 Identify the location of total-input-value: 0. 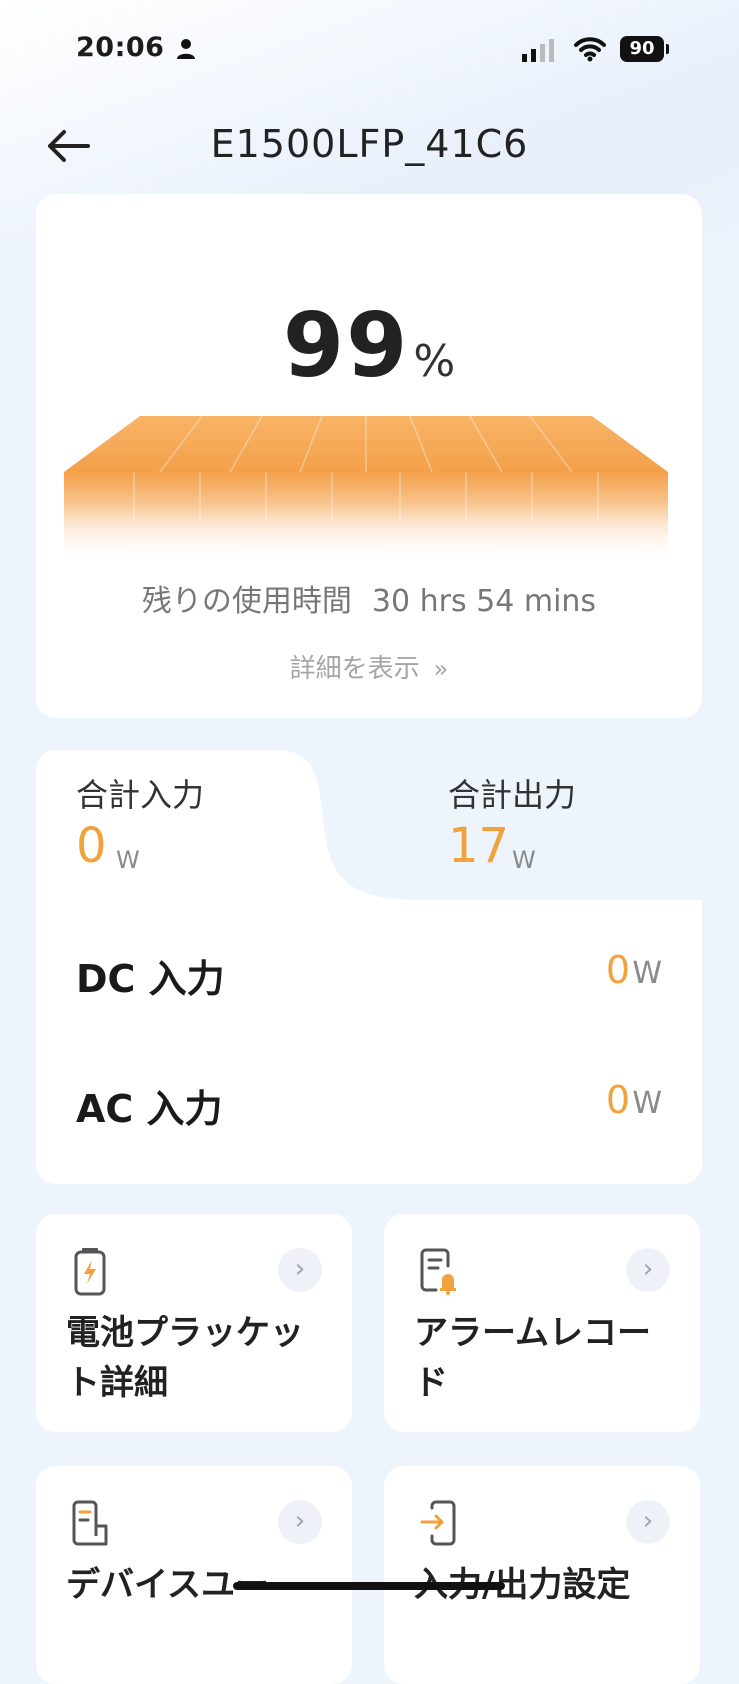
(91, 846).